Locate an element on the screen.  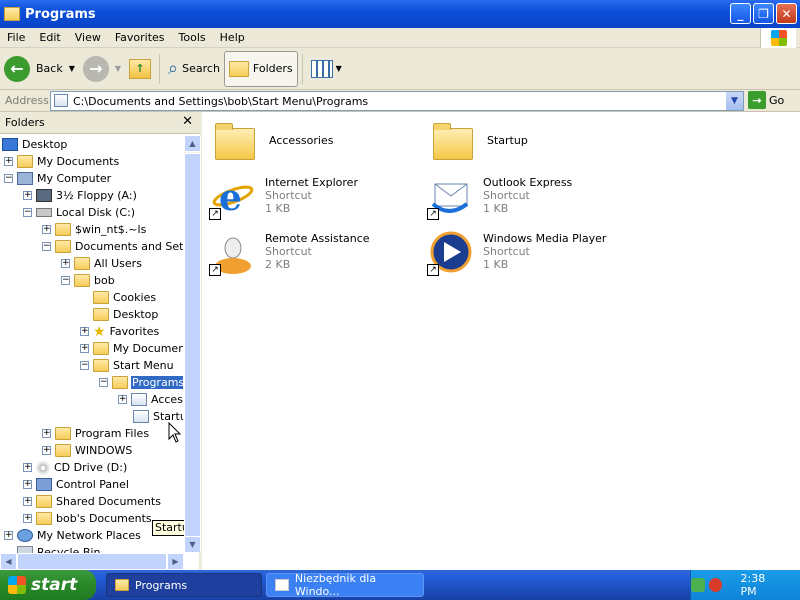
tree-item-my-computer: − My Computer is located at coordinates (58, 178).